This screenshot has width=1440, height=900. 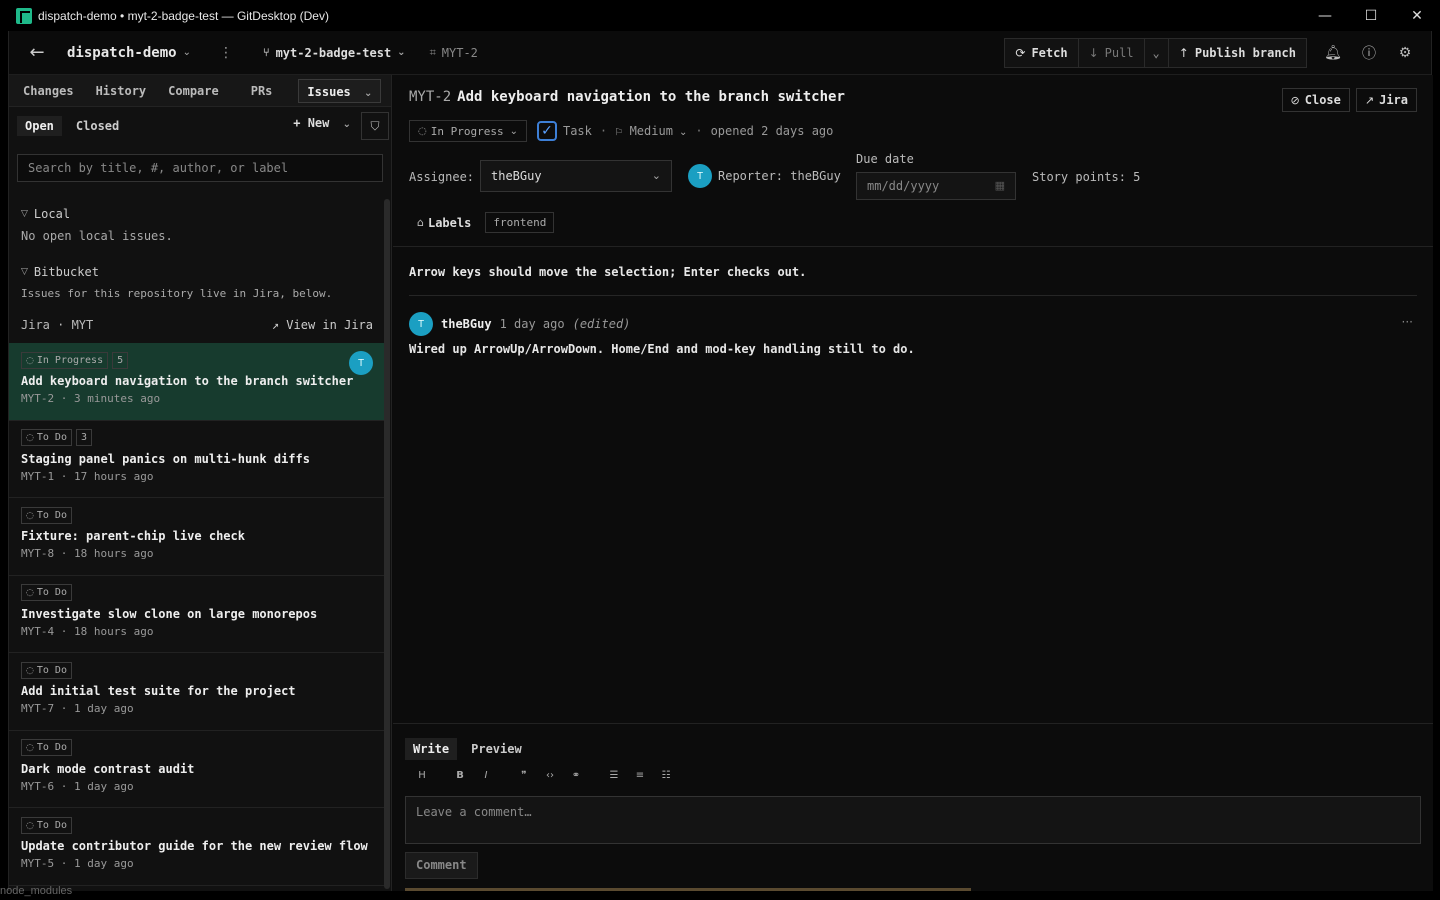 I want to click on link-icon: ⚭, so click(x=576, y=775).